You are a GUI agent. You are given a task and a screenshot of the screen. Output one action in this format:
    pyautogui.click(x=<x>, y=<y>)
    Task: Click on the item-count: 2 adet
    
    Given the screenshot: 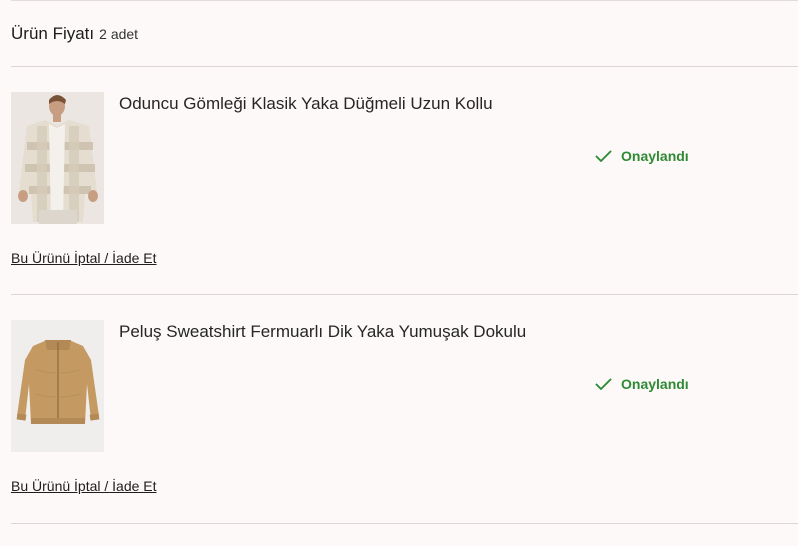 What is the action you would take?
    pyautogui.click(x=119, y=34)
    